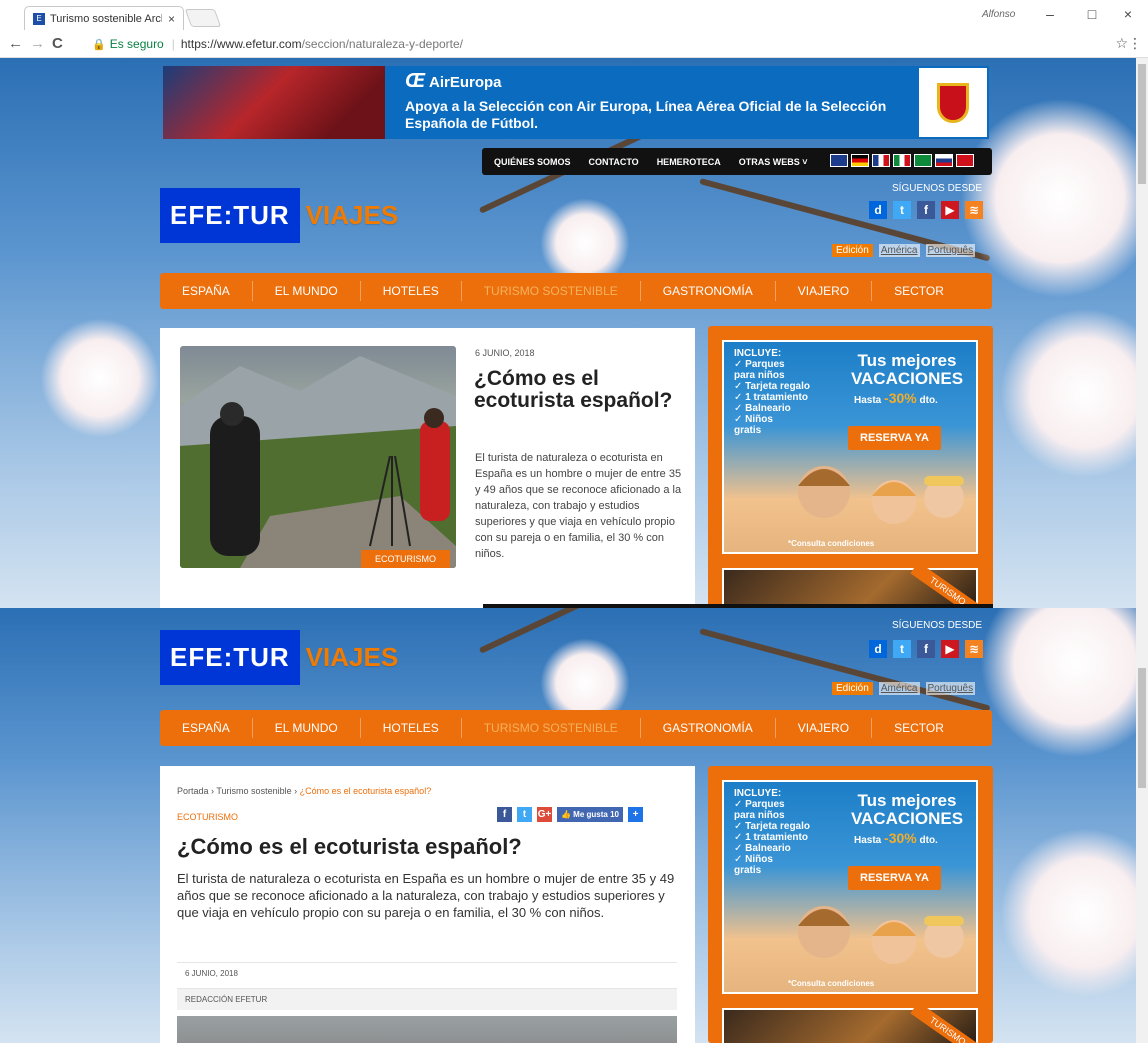 The width and height of the screenshot is (1148, 1043). I want to click on top-menu-quienes-somos: QUIÉNES SOMOS, so click(532, 162).